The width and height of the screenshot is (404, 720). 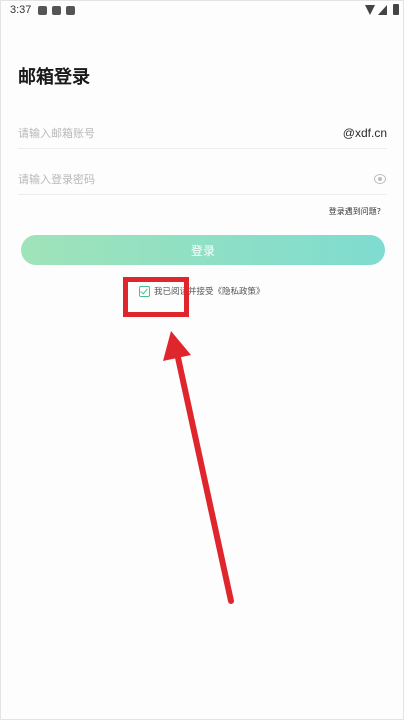 What do you see at coordinates (42, 10) in the screenshot?
I see `gallery-notification-icon` at bounding box center [42, 10].